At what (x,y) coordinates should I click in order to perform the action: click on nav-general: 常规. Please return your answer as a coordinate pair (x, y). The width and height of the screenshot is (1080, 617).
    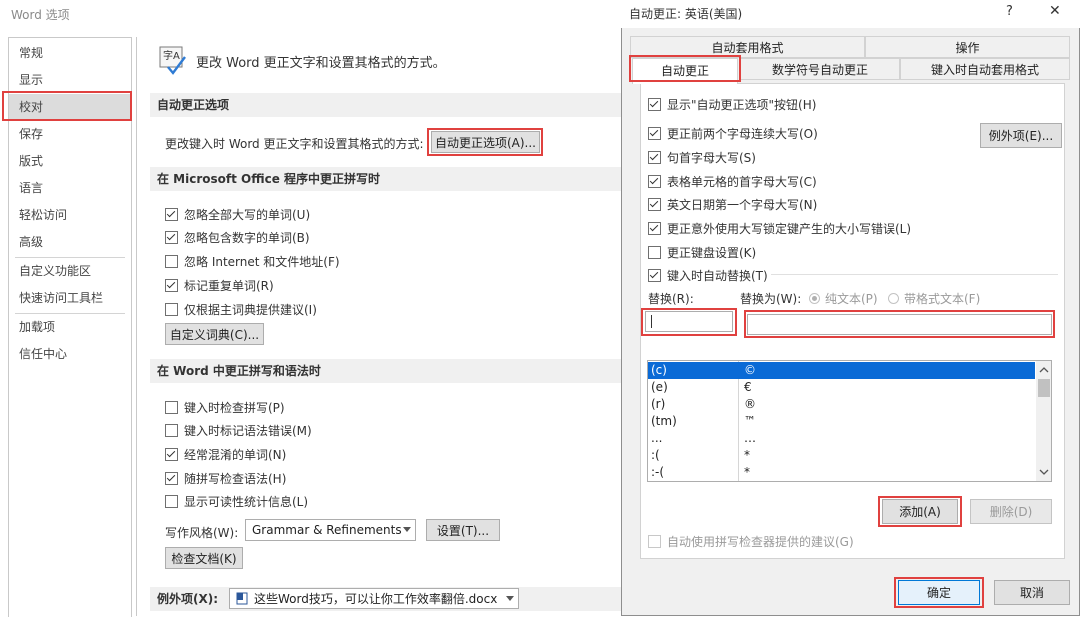
    Looking at the image, I should click on (70, 53).